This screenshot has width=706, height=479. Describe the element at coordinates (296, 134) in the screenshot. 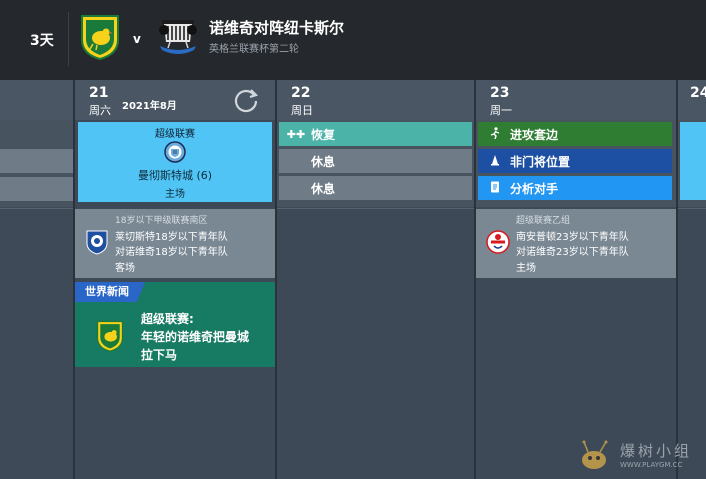

I see `recovery-icon: ✚✚` at that location.